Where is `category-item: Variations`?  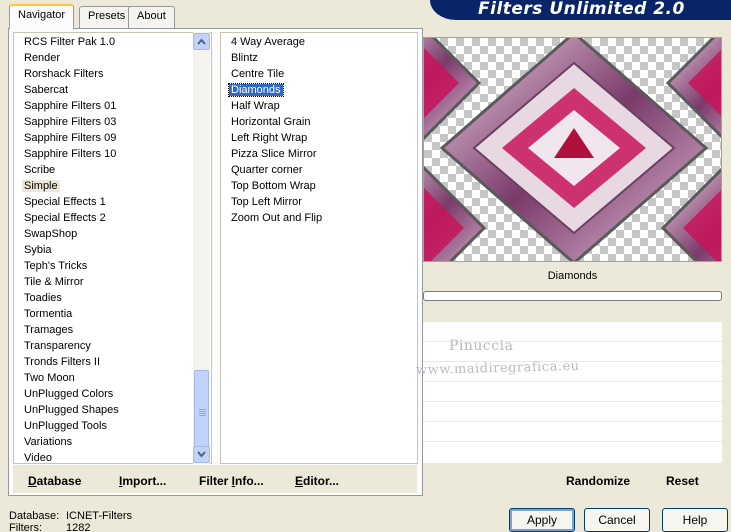
category-item: Variations is located at coordinates (104, 442).